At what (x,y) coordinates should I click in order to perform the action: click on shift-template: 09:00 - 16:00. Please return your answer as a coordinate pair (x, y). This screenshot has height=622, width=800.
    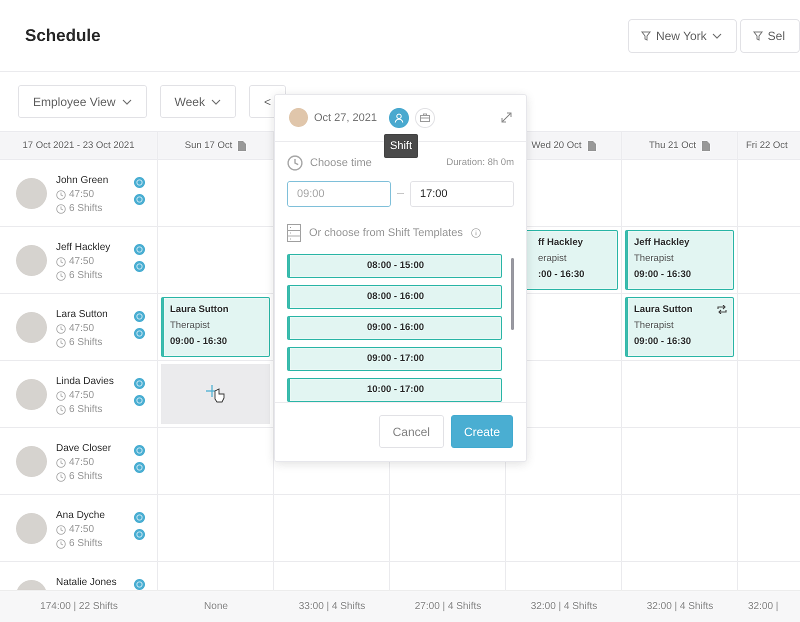
    Looking at the image, I should click on (394, 328).